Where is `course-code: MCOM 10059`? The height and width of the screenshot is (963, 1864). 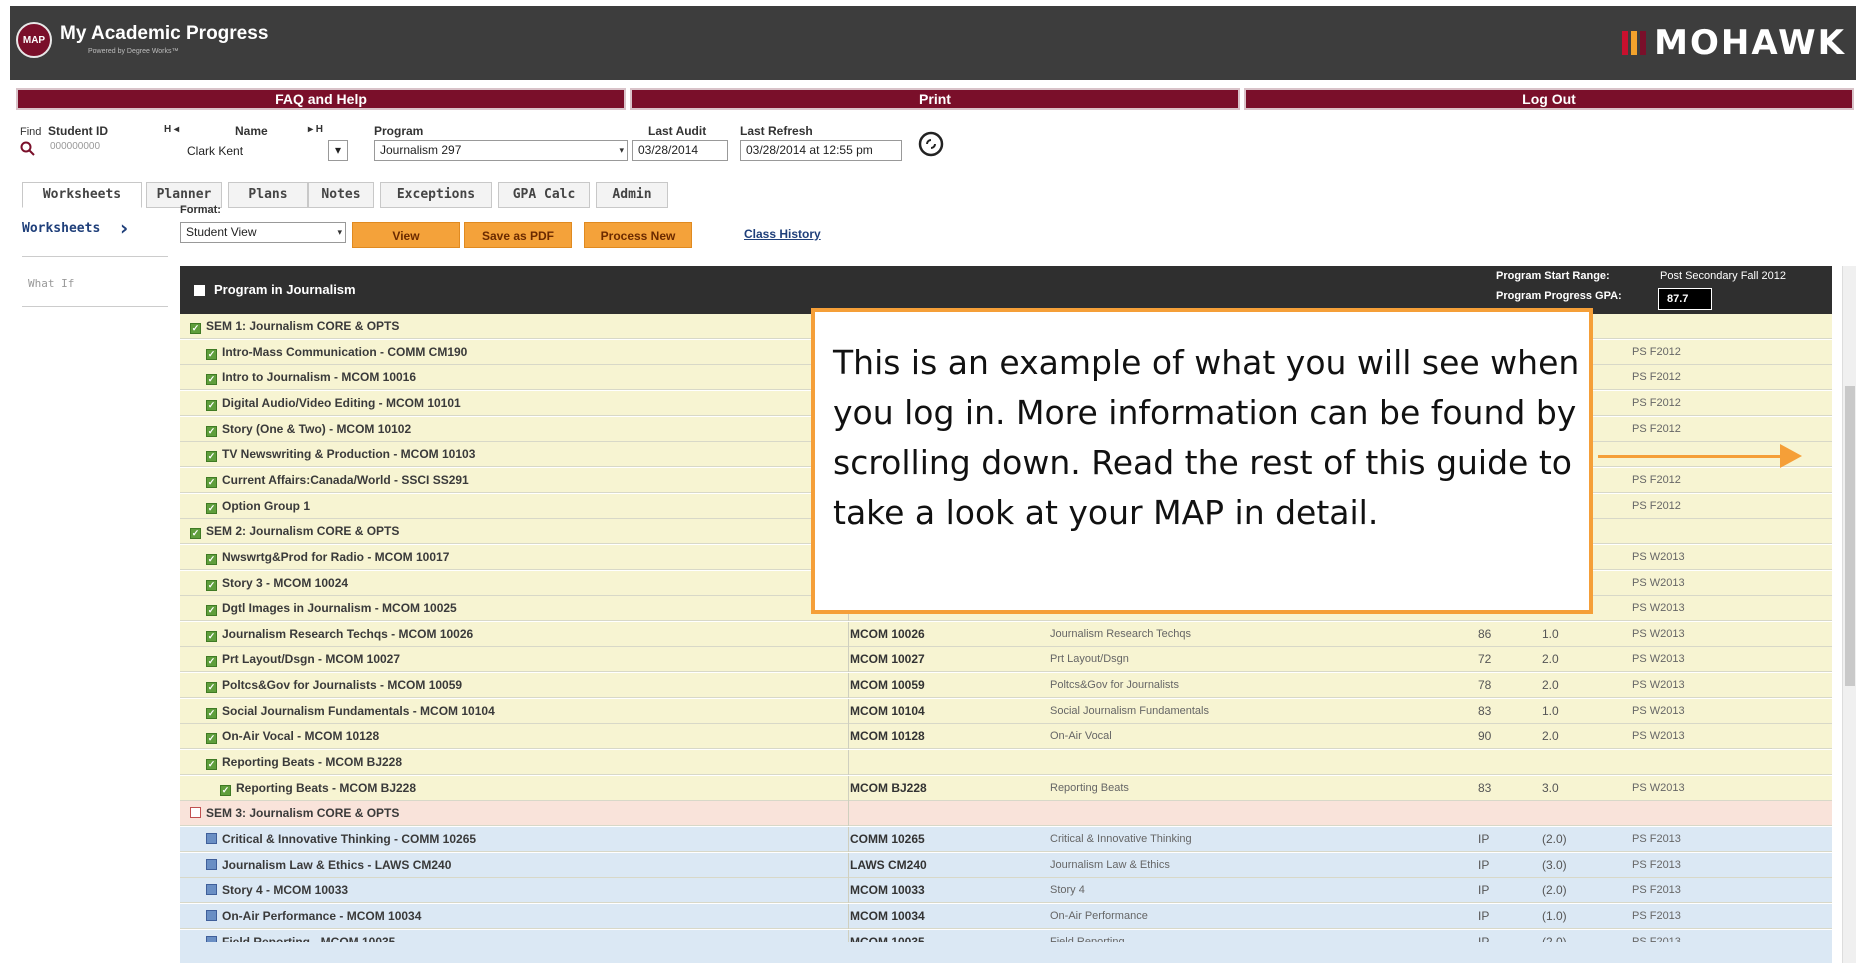 course-code: MCOM 10059 is located at coordinates (887, 685).